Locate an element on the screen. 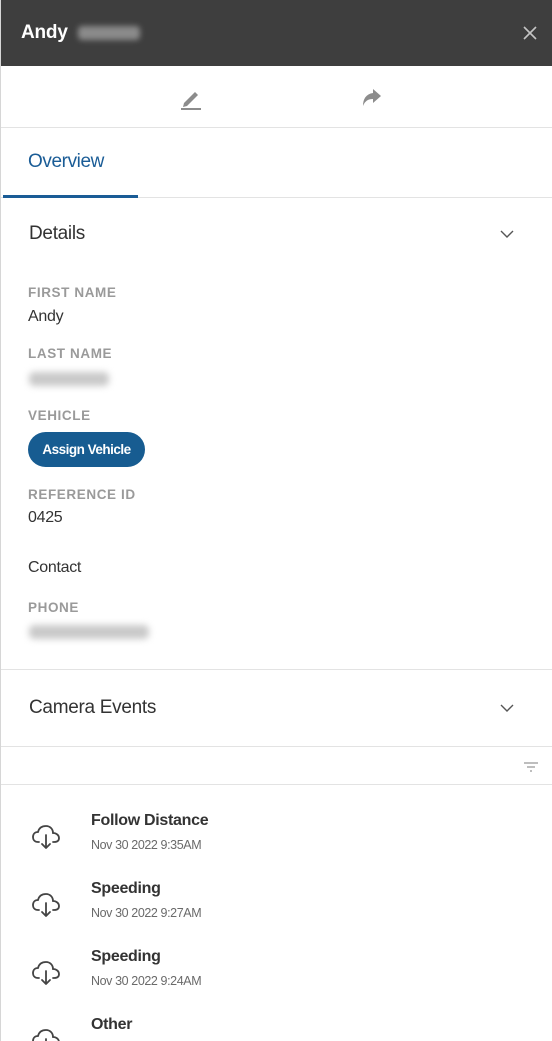  contact-heading: Contact is located at coordinates (55, 567).